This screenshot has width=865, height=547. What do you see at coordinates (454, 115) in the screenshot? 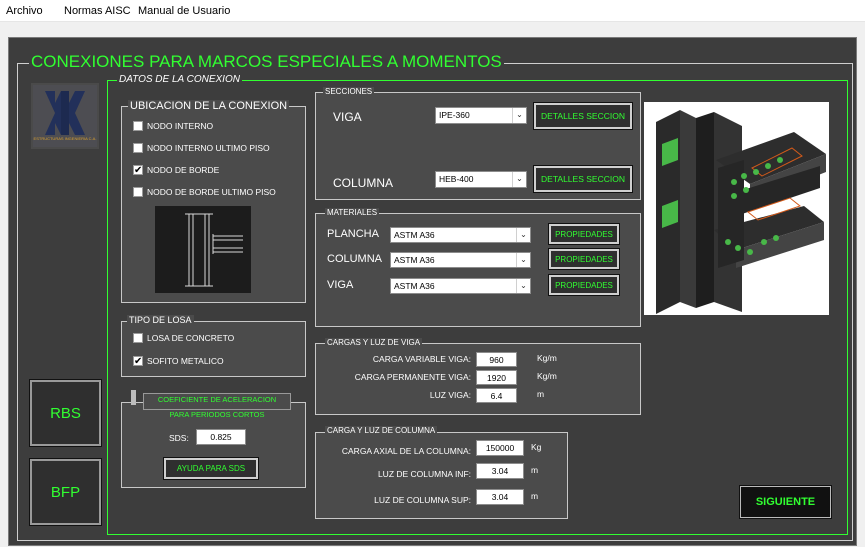
I see `viga-section-value: IPE-360` at bounding box center [454, 115].